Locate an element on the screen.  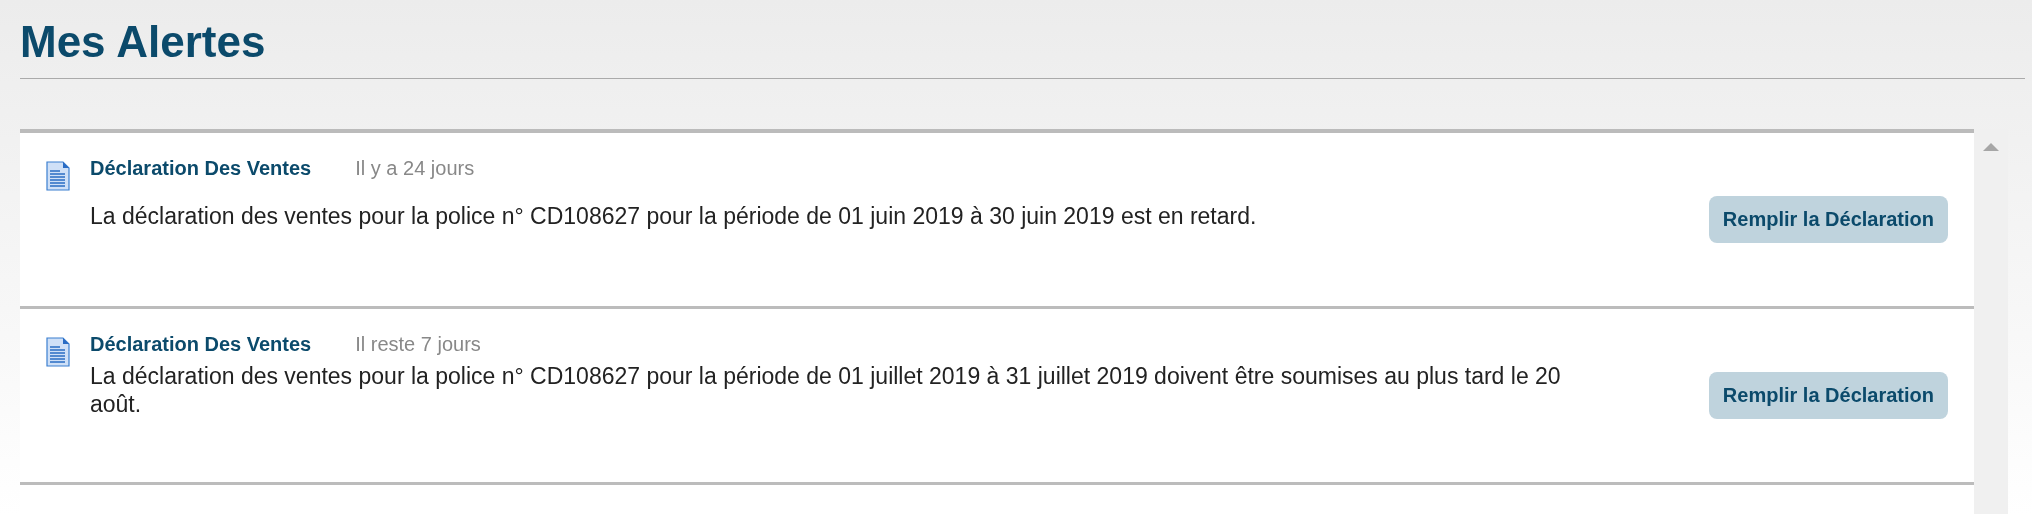
alert-time: Il y a 24 jours is located at coordinates (415, 168).